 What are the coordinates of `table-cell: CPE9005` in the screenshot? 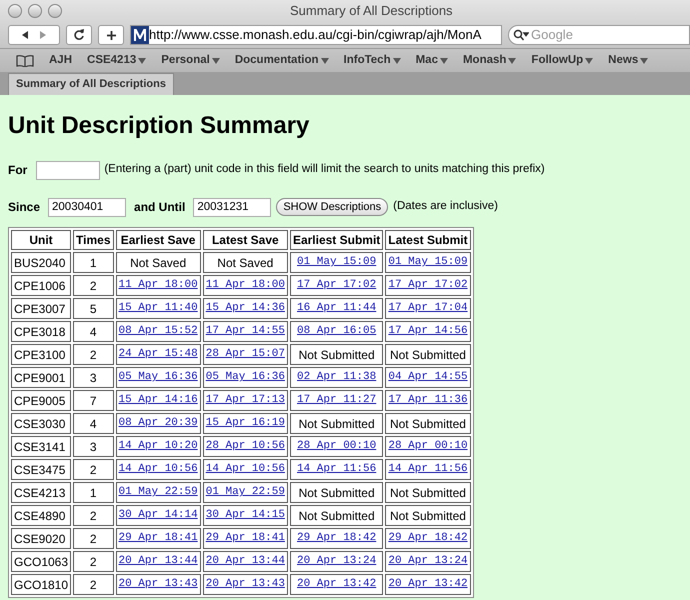 It's located at (41, 400).